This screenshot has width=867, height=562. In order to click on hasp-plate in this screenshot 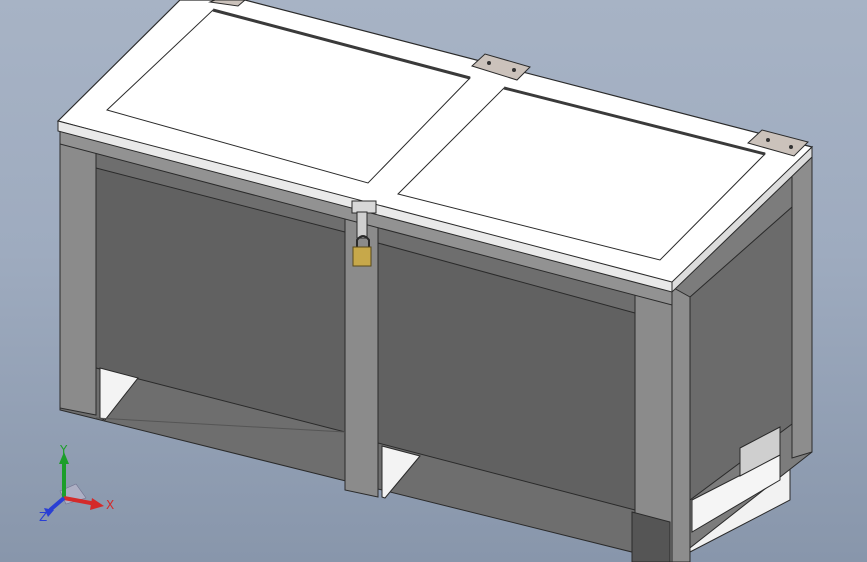, I will do `click(364, 207)`.